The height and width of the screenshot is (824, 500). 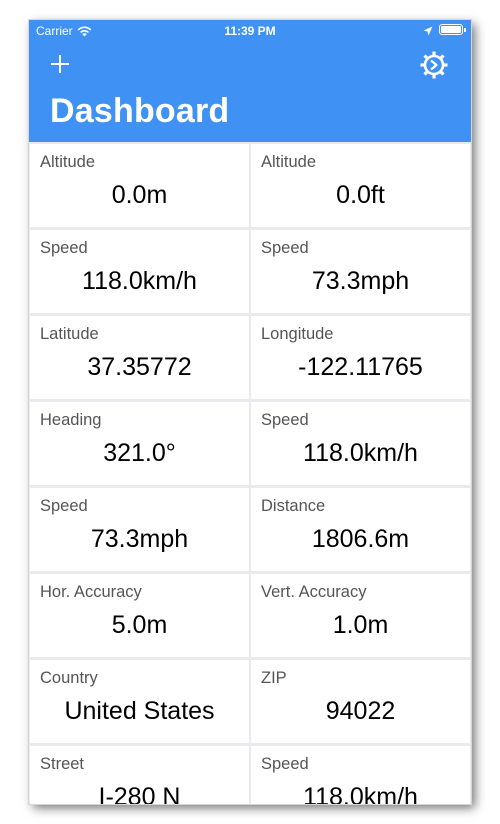 What do you see at coordinates (297, 334) in the screenshot?
I see `tile-label: Longitude` at bounding box center [297, 334].